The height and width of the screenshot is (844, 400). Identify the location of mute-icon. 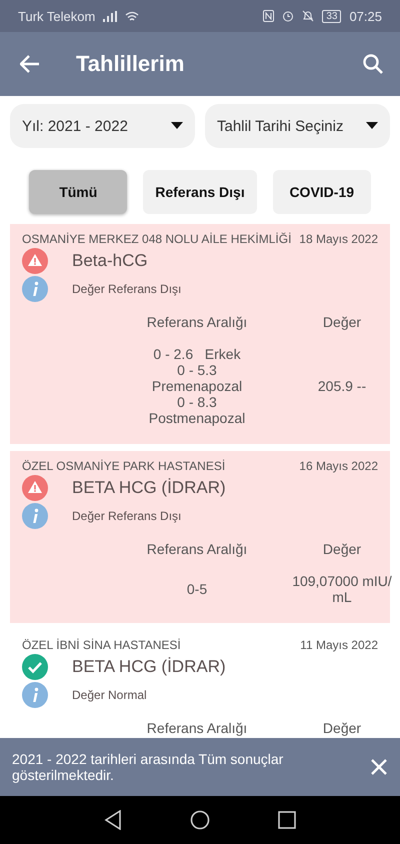
(308, 16).